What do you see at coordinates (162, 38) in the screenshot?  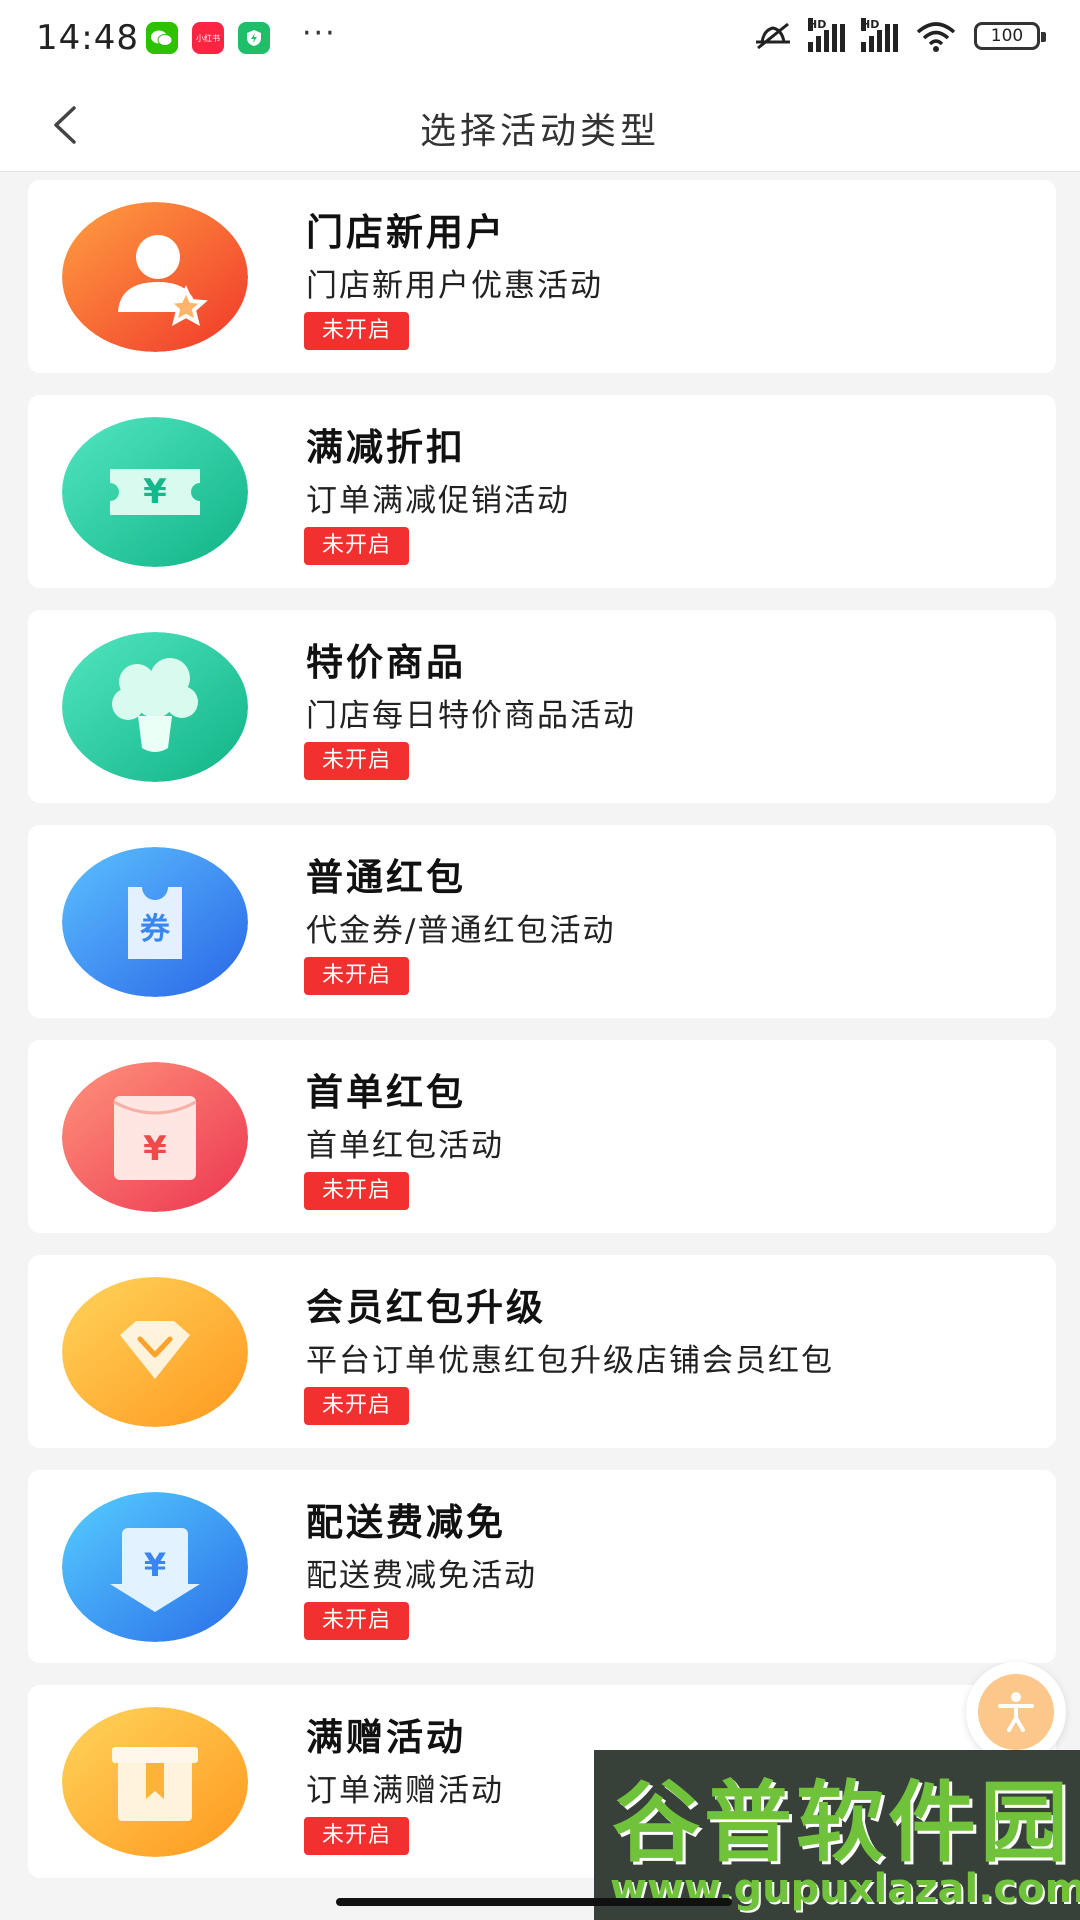 I see `wechat-icon` at bounding box center [162, 38].